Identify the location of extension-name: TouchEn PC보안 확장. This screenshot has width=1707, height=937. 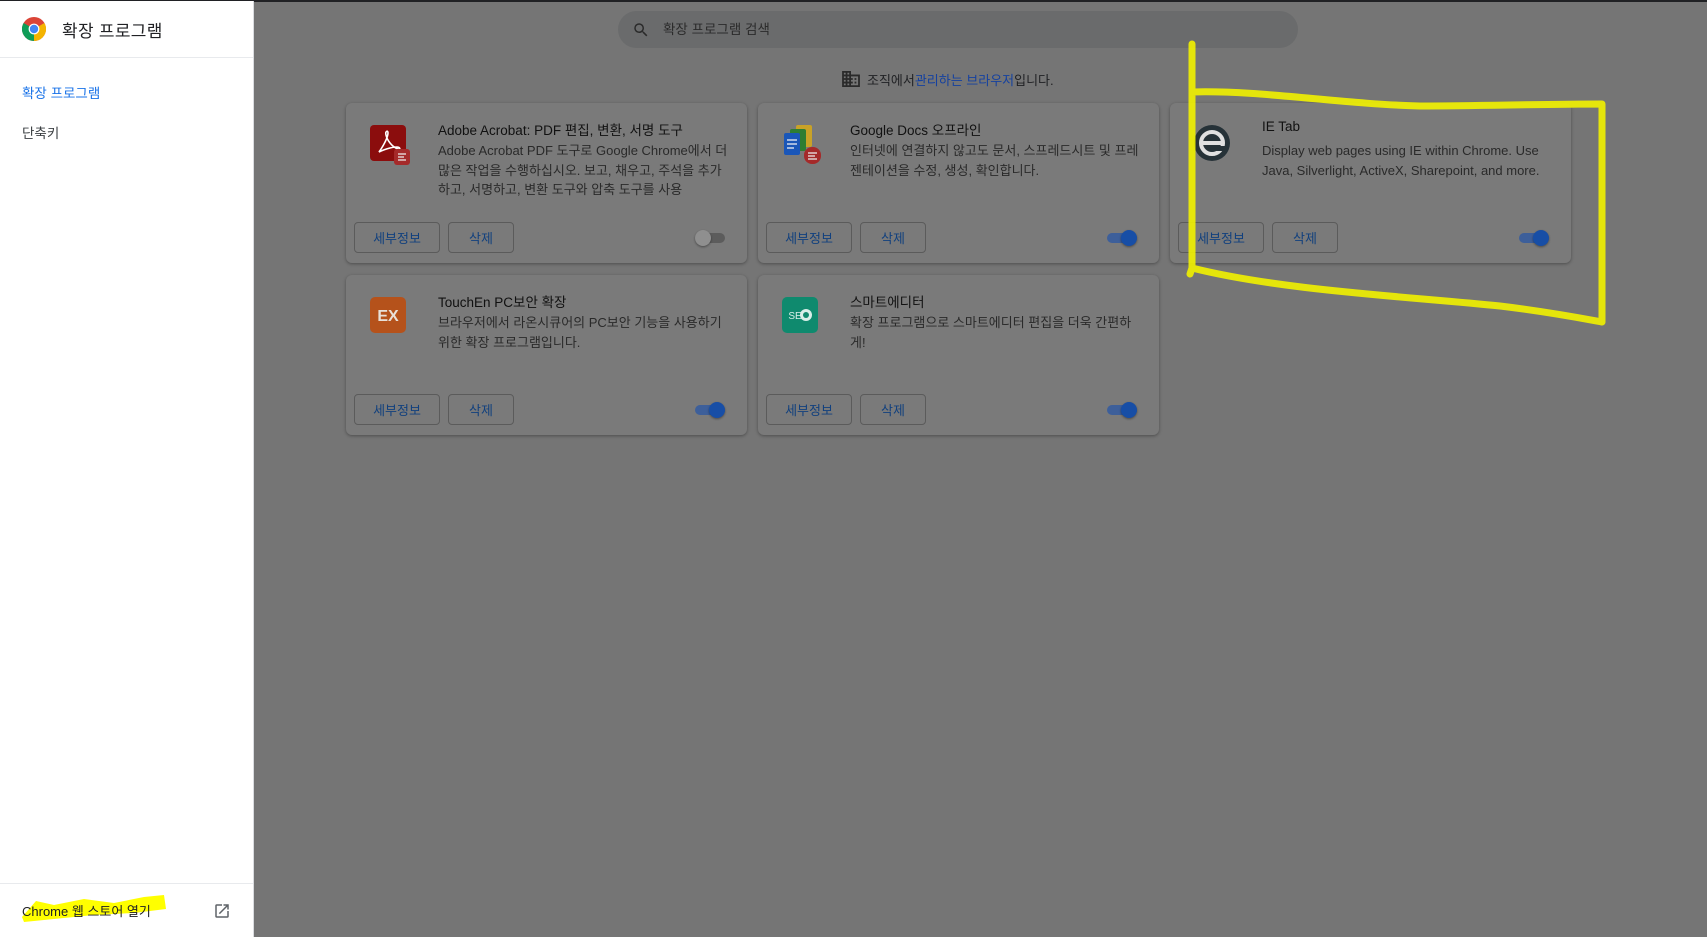
(502, 302).